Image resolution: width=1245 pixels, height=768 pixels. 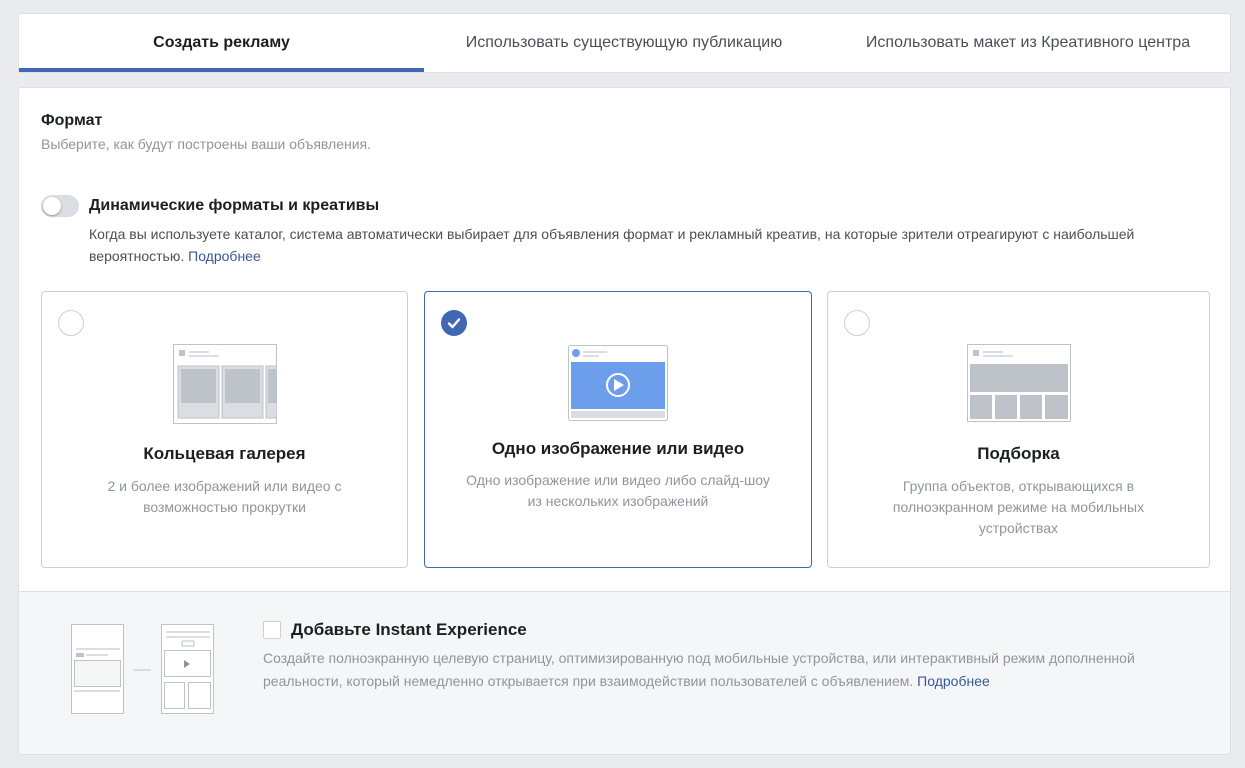 I want to click on toggle-knob, so click(x=52, y=206).